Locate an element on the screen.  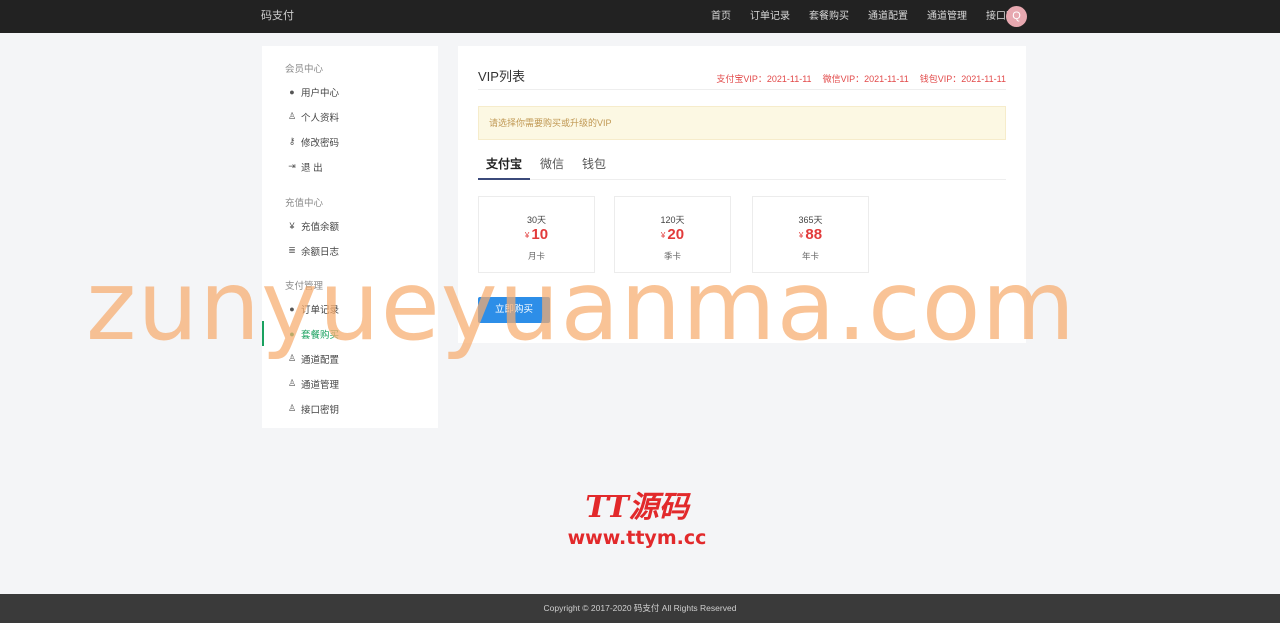
brand-name: 码支付 is located at coordinates (277, 16).